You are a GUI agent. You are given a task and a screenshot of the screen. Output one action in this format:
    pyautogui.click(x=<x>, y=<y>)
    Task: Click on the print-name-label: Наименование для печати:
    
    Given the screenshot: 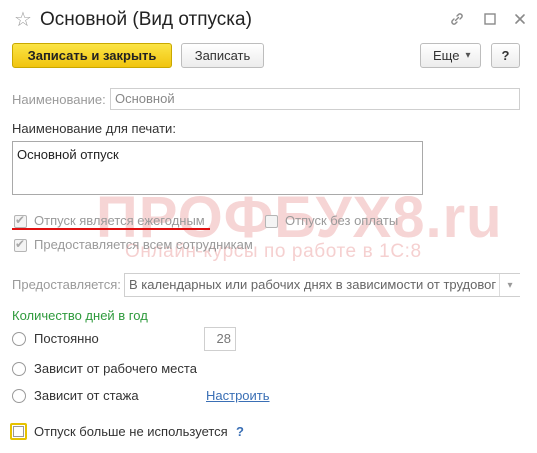 What is the action you would take?
    pyautogui.click(x=94, y=128)
    